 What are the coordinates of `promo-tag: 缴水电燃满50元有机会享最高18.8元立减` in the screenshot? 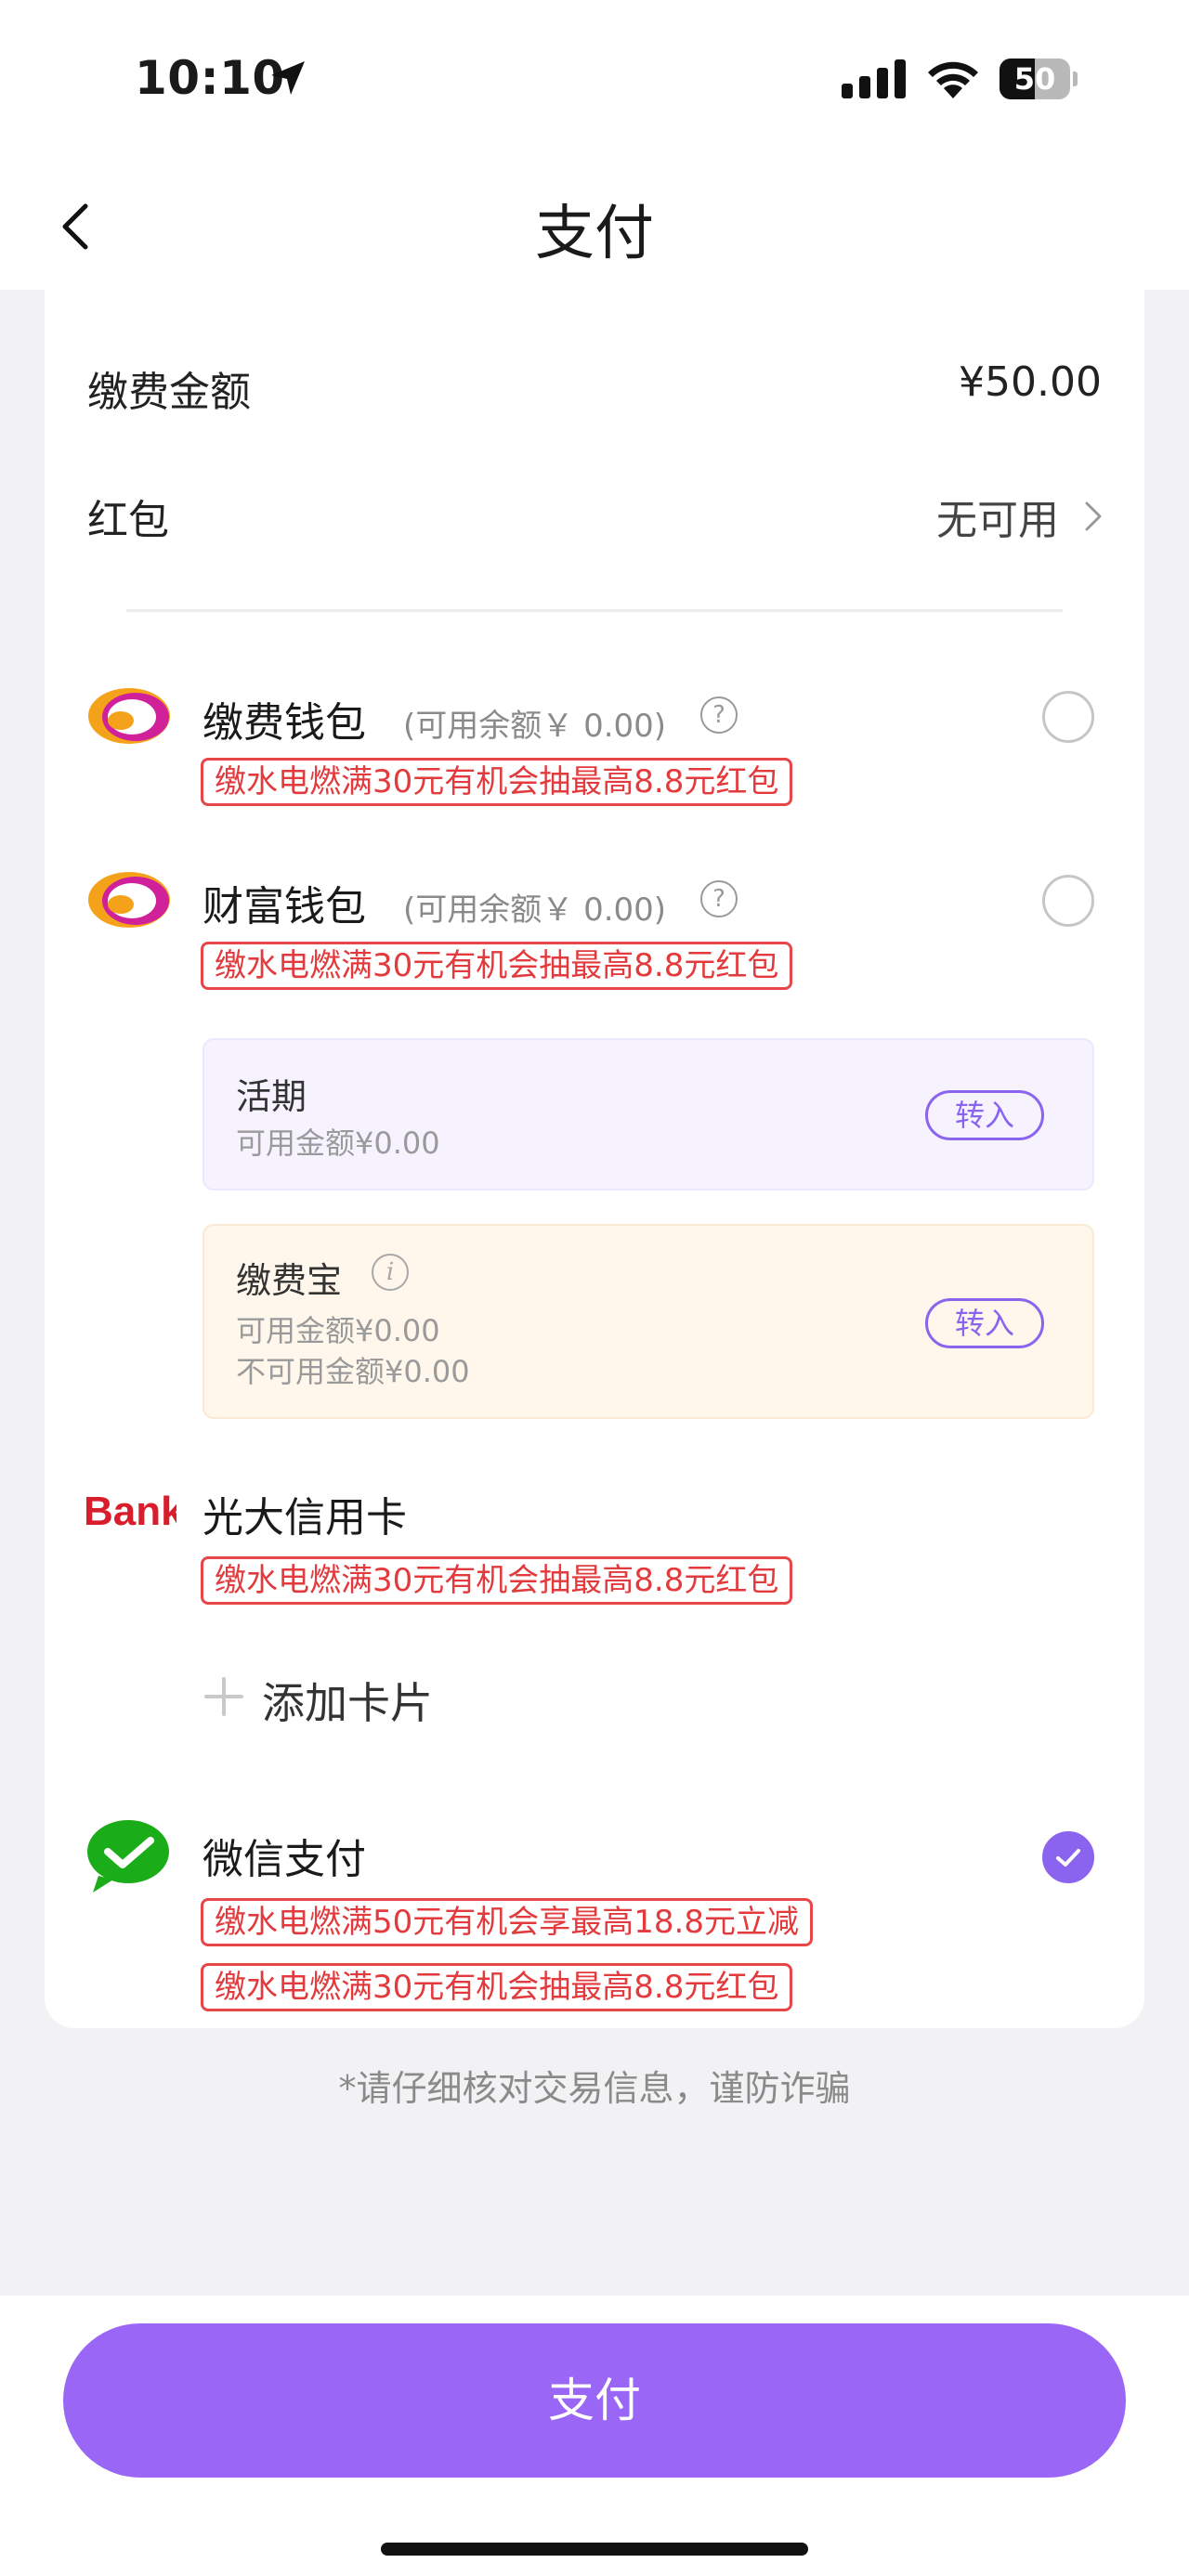 It's located at (507, 1922).